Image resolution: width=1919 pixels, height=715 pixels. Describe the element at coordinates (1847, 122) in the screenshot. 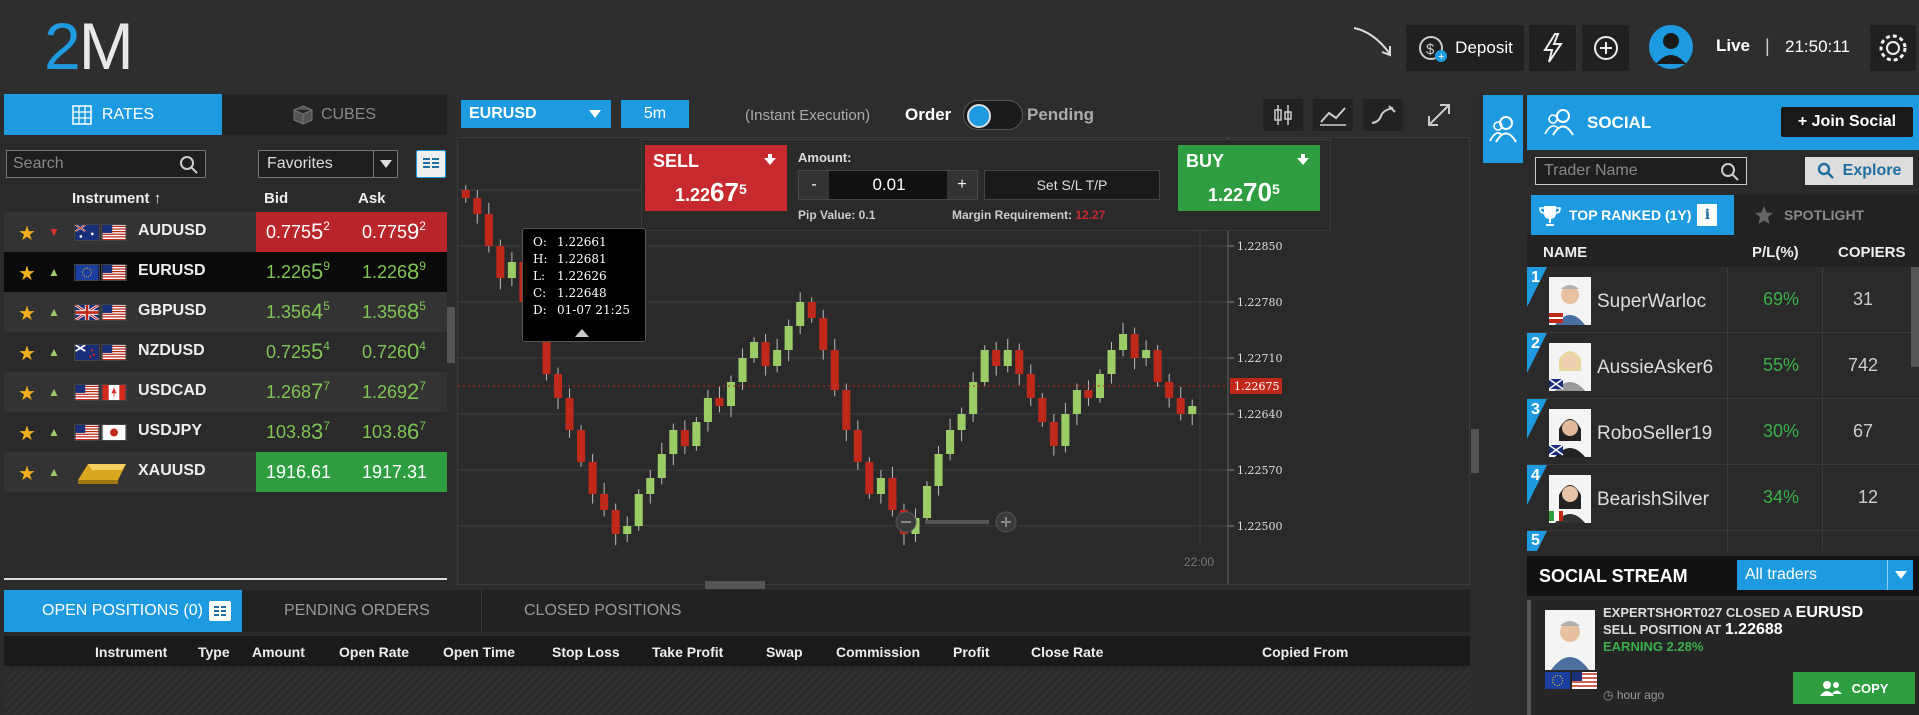

I see `join-social-button: + Join Social` at that location.